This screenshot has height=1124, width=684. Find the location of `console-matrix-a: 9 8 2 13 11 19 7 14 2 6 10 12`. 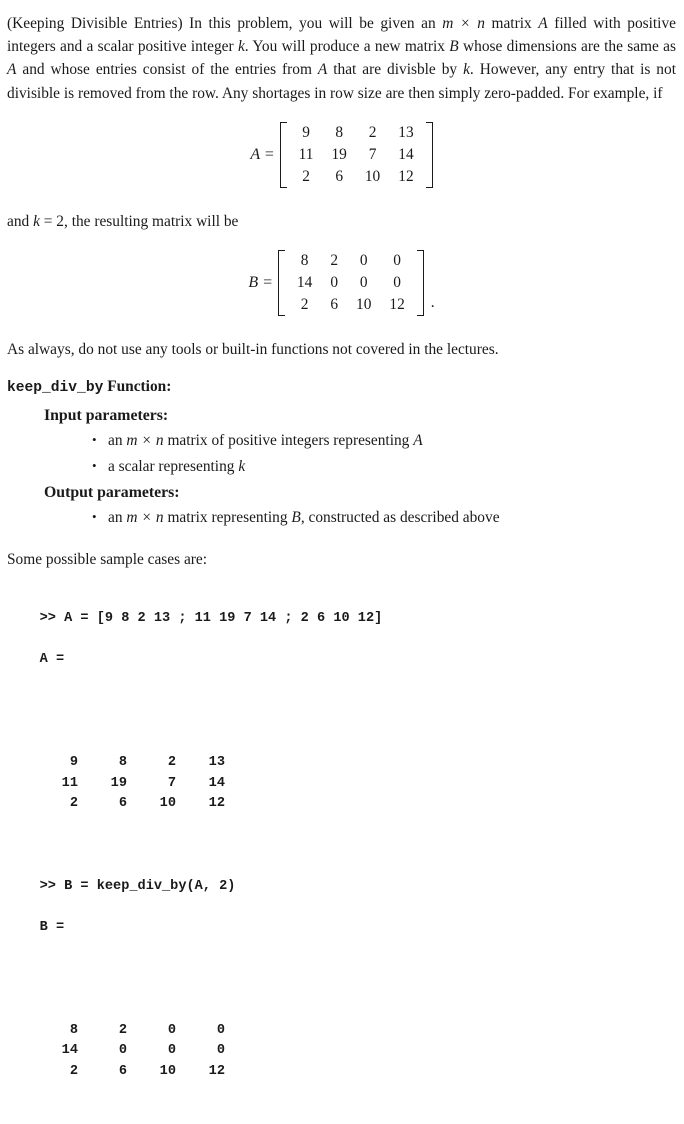

console-matrix-a: 9 8 2 13 11 19 7 14 2 6 10 12 is located at coordinates (341, 784).